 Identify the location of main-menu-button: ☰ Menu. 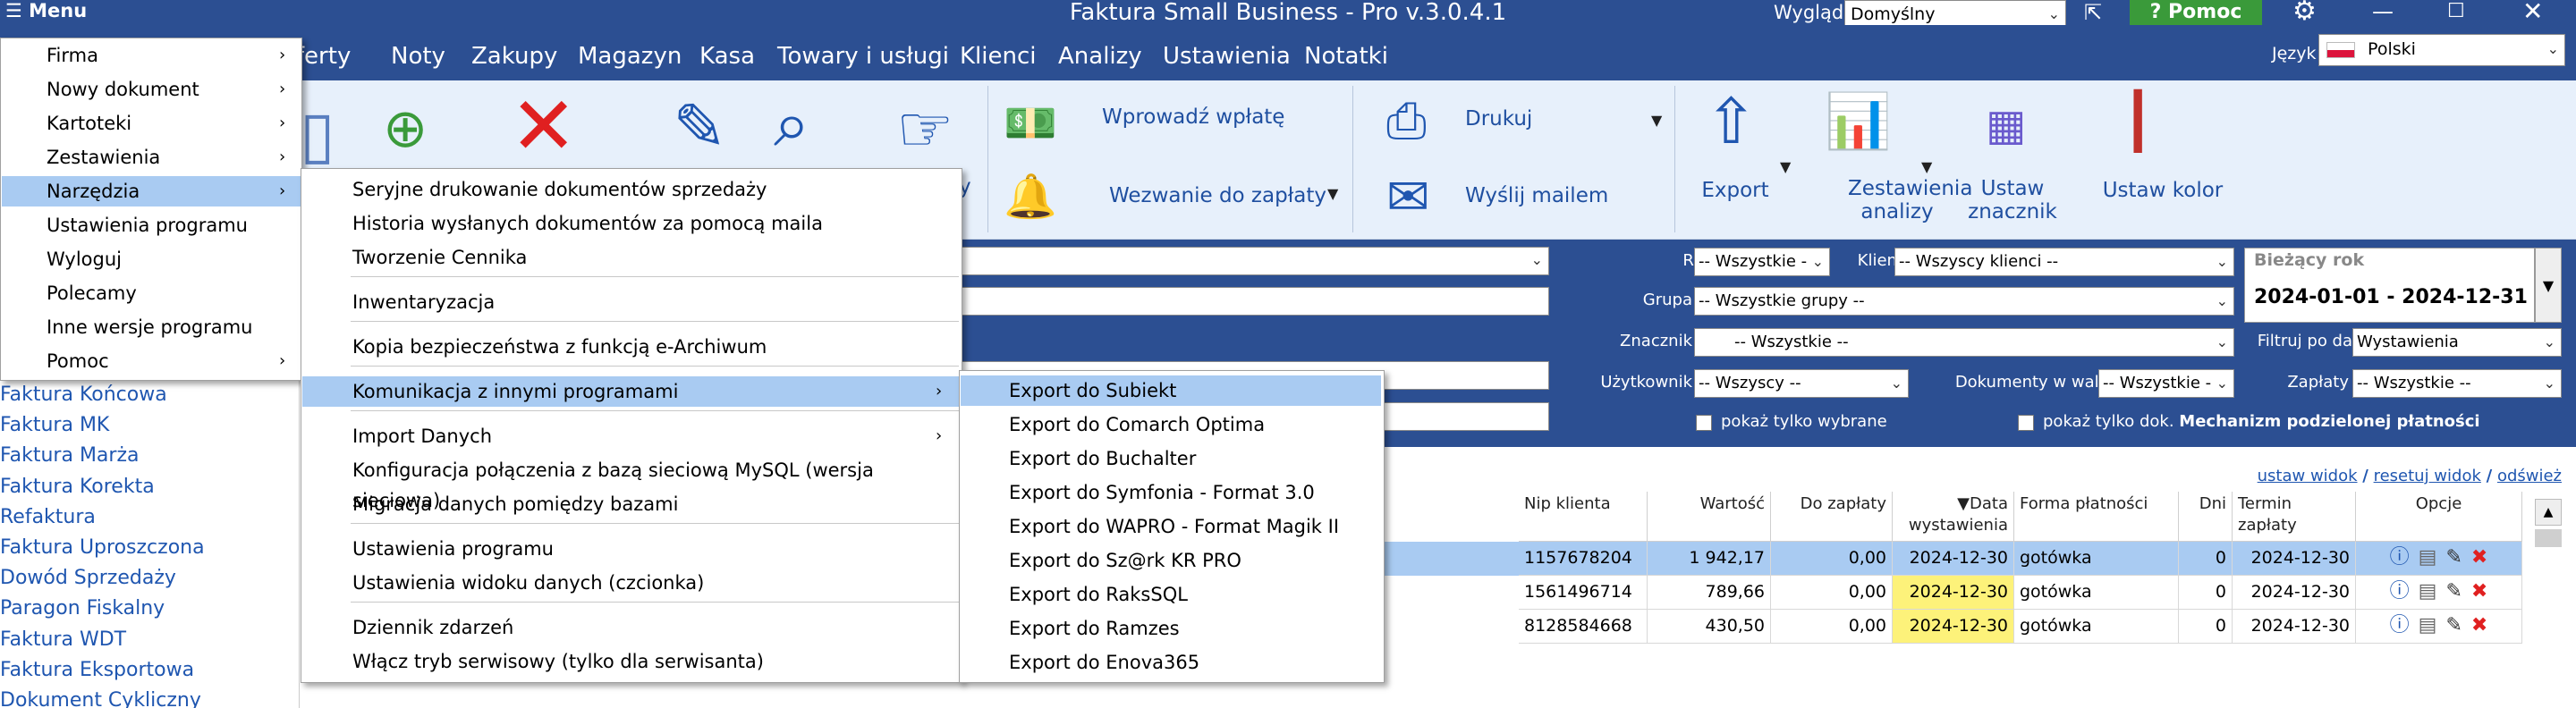
(49, 12).